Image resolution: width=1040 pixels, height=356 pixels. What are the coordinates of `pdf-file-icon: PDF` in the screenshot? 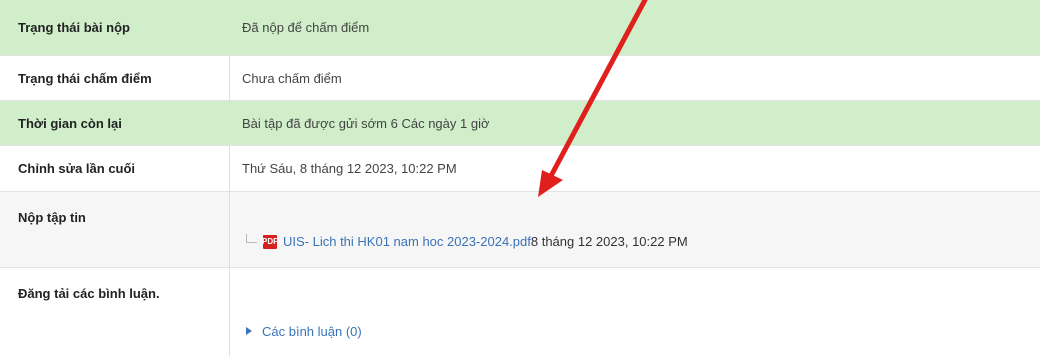 It's located at (270, 241).